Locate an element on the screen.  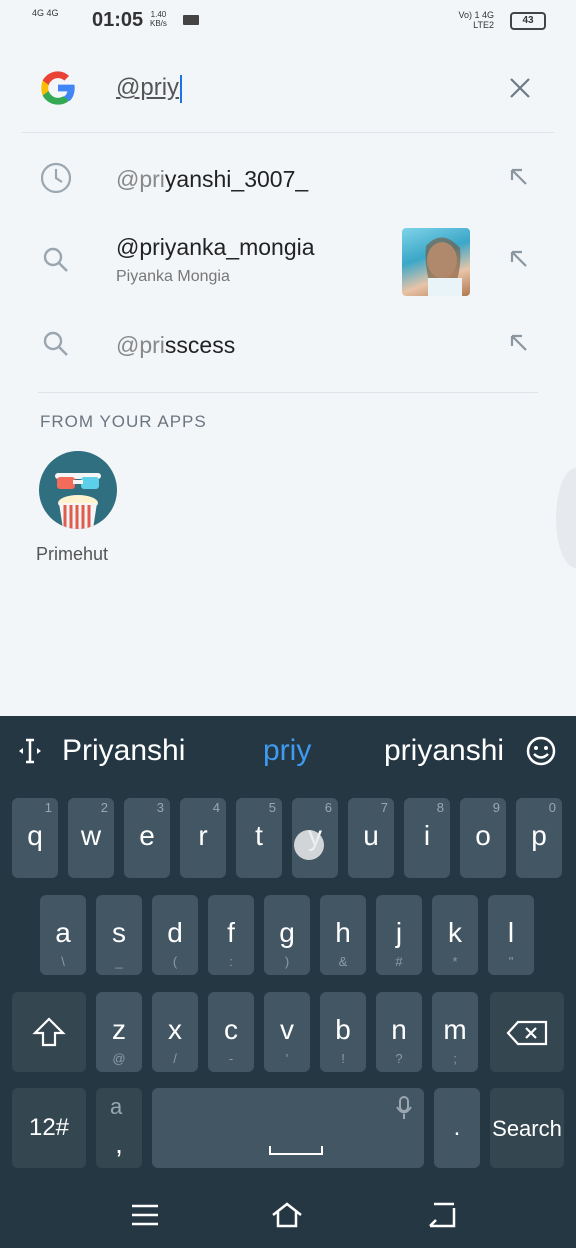
back-icon is located at coordinates (441, 1215).